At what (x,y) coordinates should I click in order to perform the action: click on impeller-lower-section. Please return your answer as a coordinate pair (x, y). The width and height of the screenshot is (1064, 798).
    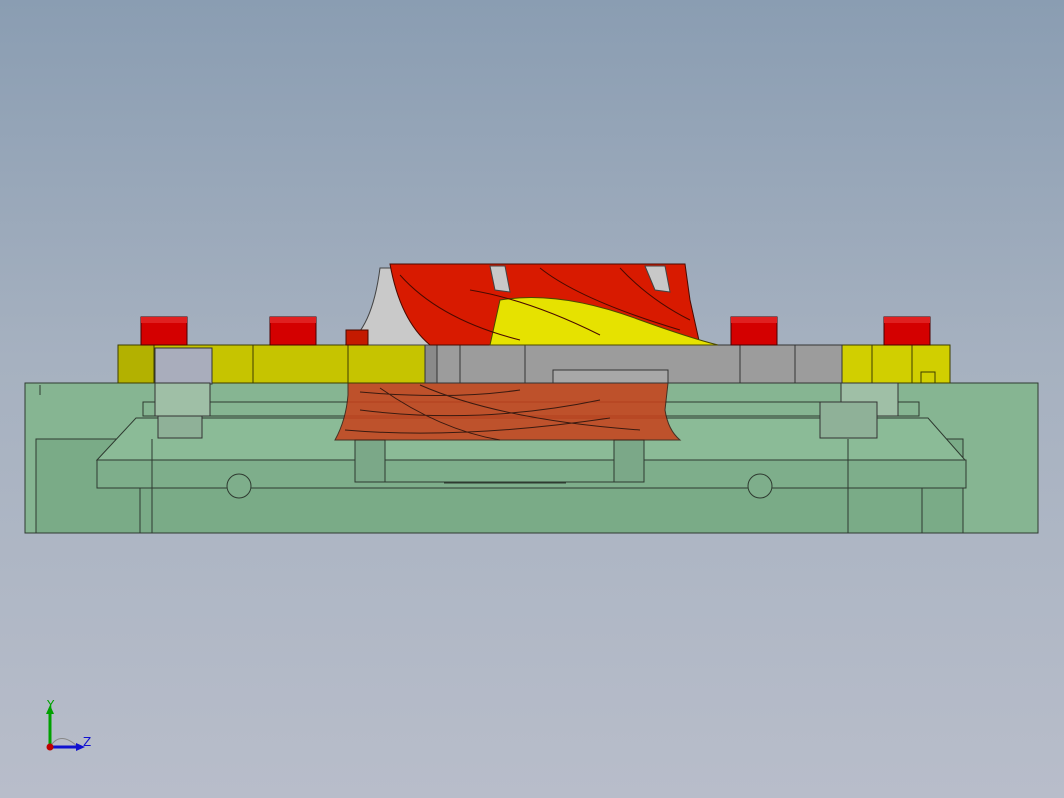
    Looking at the image, I should click on (508, 411).